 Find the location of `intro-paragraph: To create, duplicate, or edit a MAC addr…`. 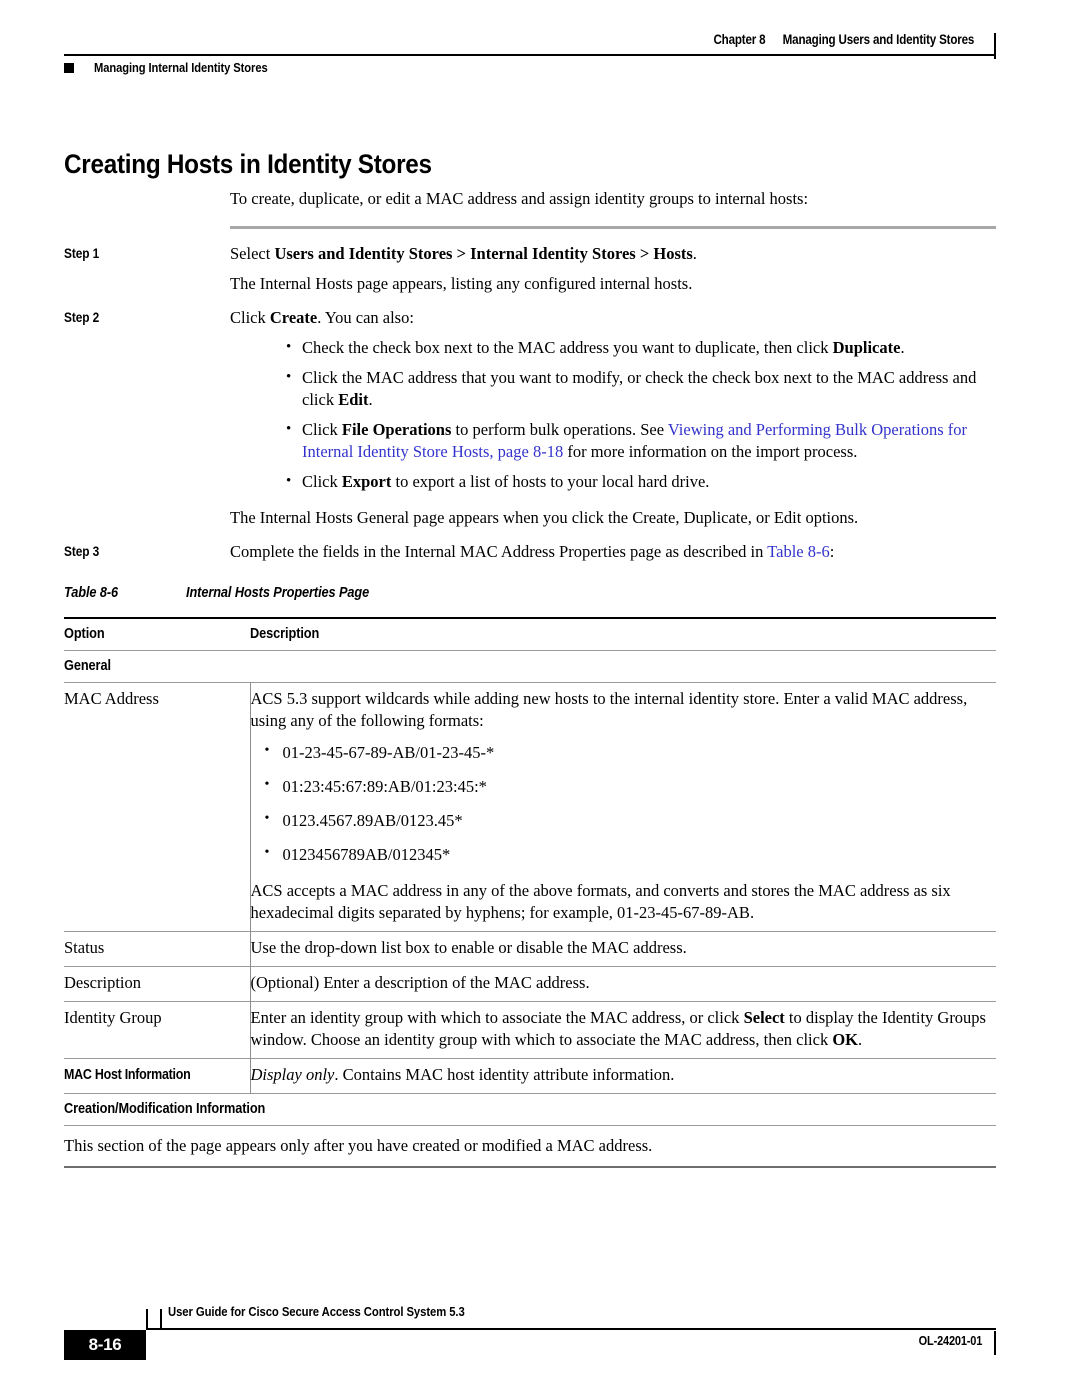

intro-paragraph: To create, duplicate, or edit a MAC addr… is located at coordinates (519, 198).